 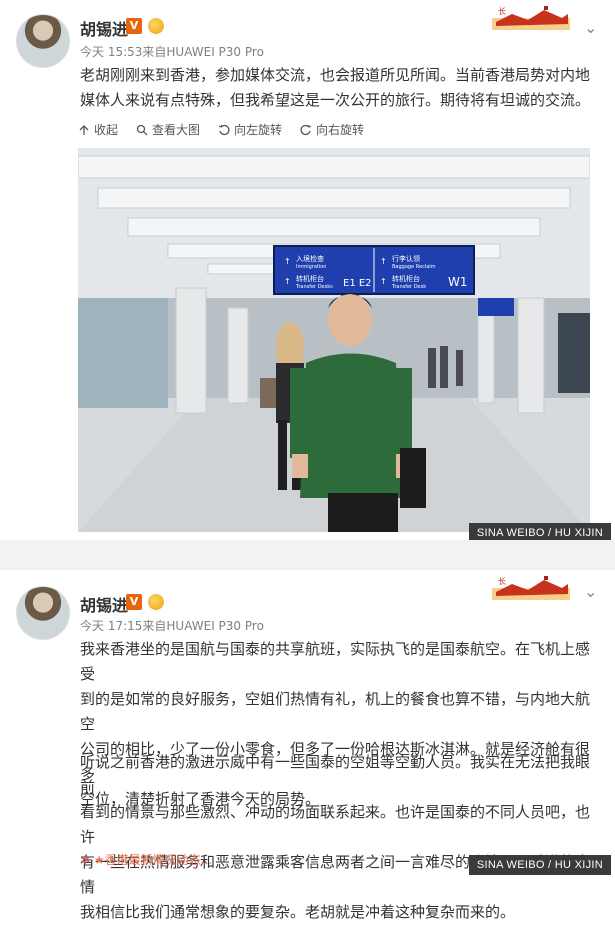 I want to click on photo-credit-2: SINA WEIBO / HU XIJIN, so click(x=539, y=865).